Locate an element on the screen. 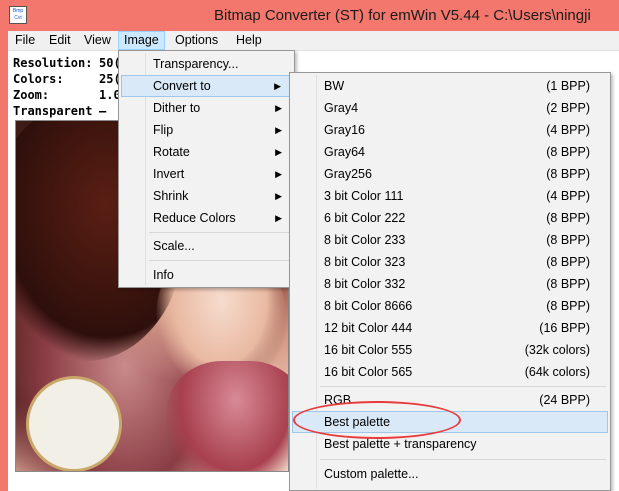 This screenshot has width=619, height=491. format-label: 12 bit Color 444 is located at coordinates (368, 328).